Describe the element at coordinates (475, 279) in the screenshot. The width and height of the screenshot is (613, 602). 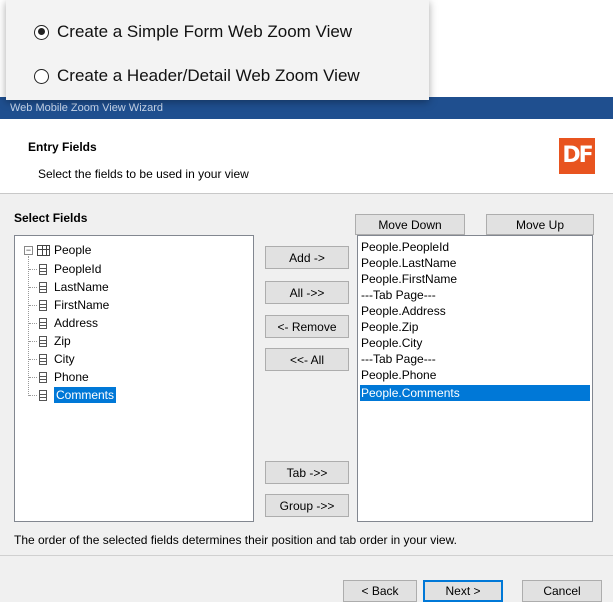
I see `list-item: People.FirstName` at that location.